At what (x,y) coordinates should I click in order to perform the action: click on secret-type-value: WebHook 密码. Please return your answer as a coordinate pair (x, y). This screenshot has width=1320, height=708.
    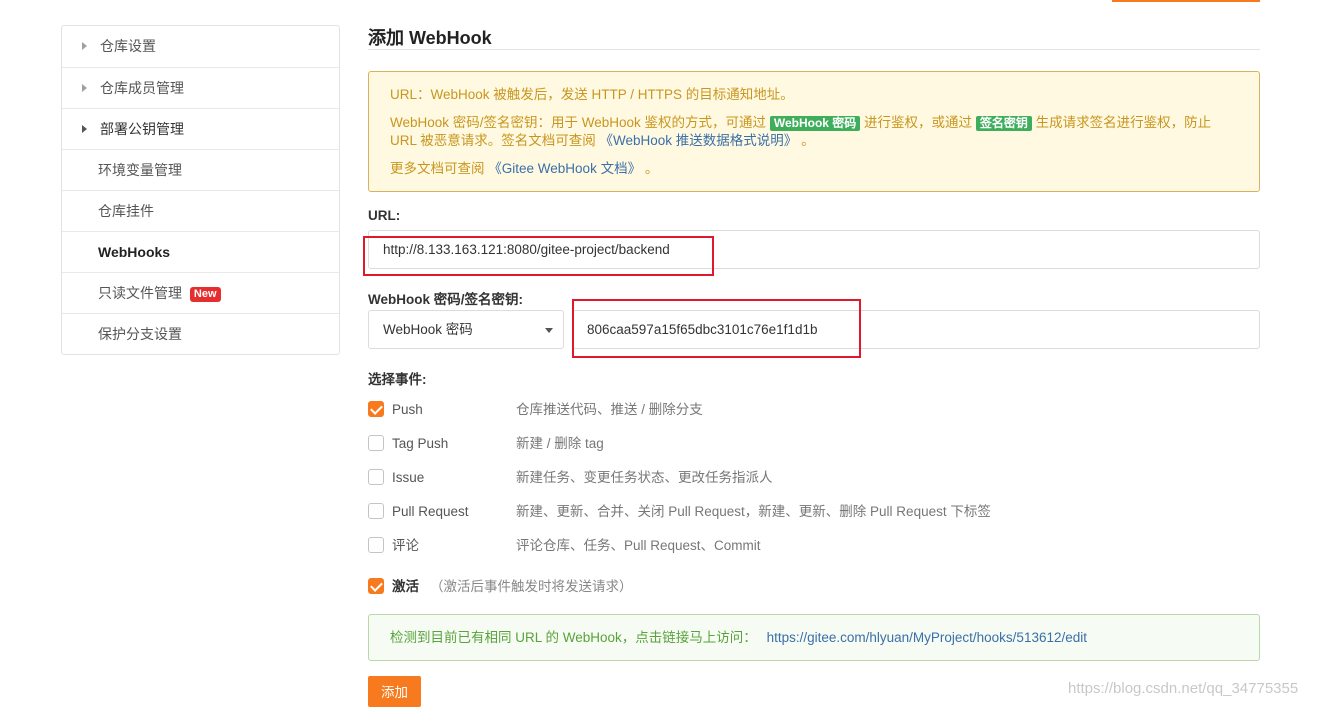
    Looking at the image, I should click on (428, 329).